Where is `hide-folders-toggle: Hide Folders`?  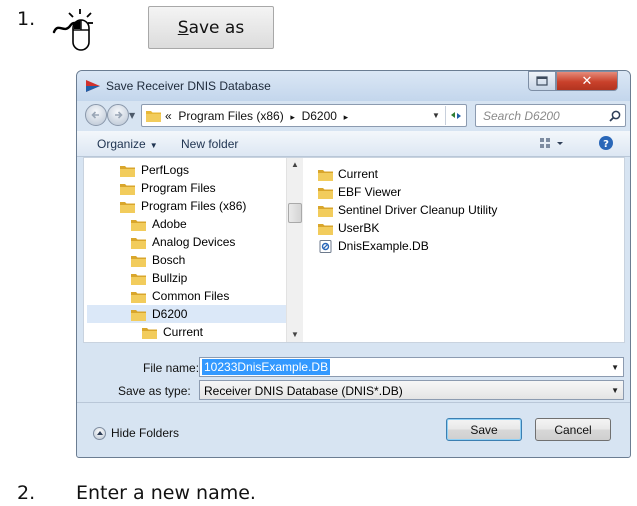 hide-folders-toggle: Hide Folders is located at coordinates (136, 433).